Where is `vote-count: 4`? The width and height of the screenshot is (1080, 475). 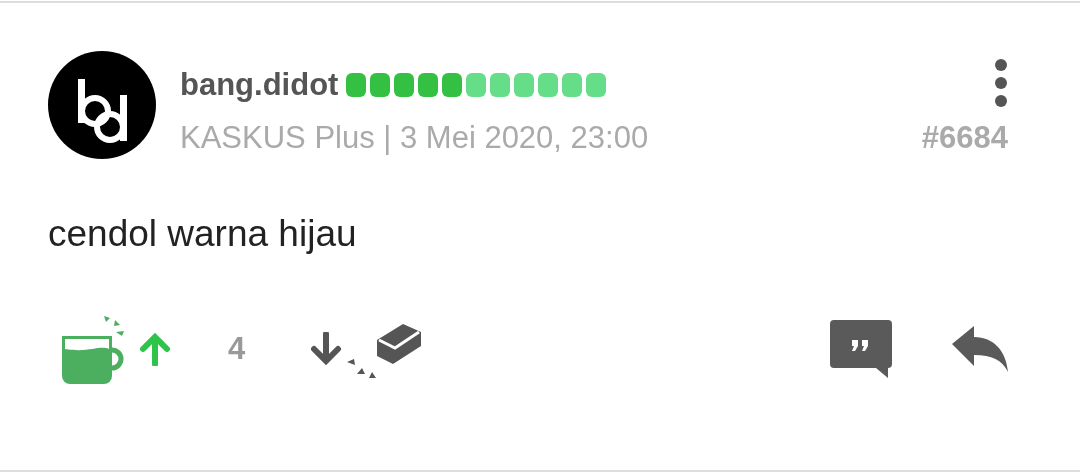
vote-count: 4 is located at coordinates (237, 348).